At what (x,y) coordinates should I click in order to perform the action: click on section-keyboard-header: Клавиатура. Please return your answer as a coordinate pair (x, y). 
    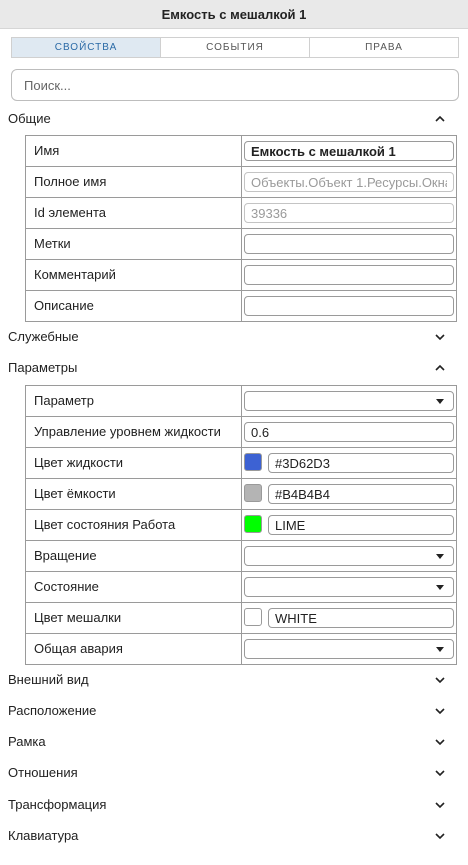
    Looking at the image, I should click on (234, 836).